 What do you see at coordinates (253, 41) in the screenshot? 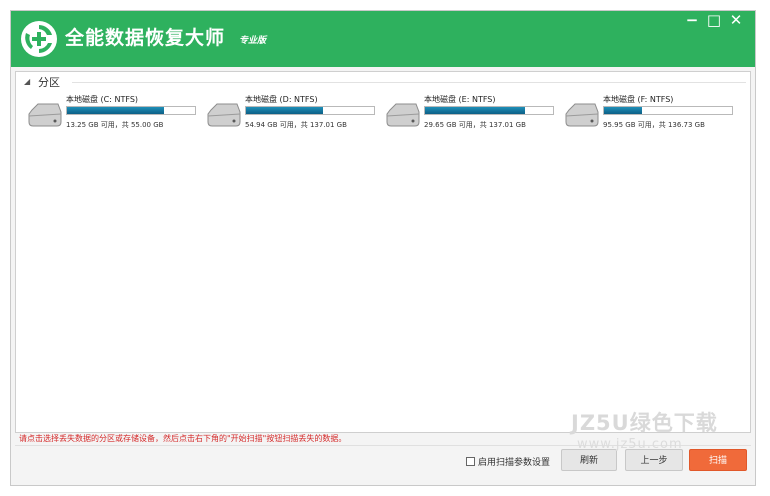
I see `app-edition: 专业版` at bounding box center [253, 41].